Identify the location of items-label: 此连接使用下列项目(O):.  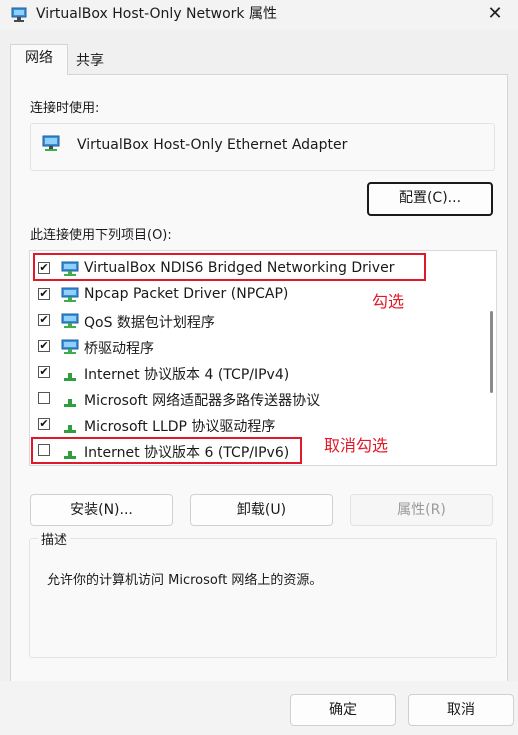
(101, 235).